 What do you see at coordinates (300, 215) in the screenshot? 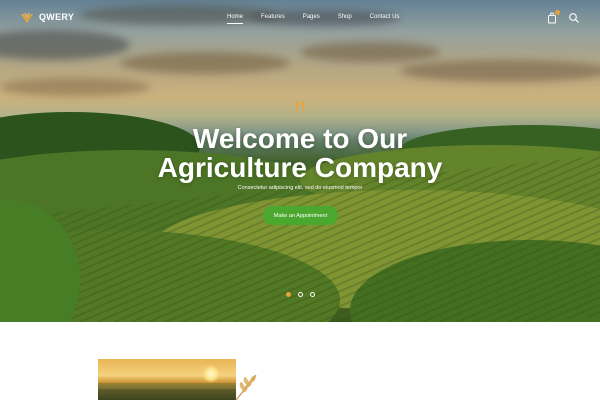
I see `make-appointment-button: Make an Appointment` at bounding box center [300, 215].